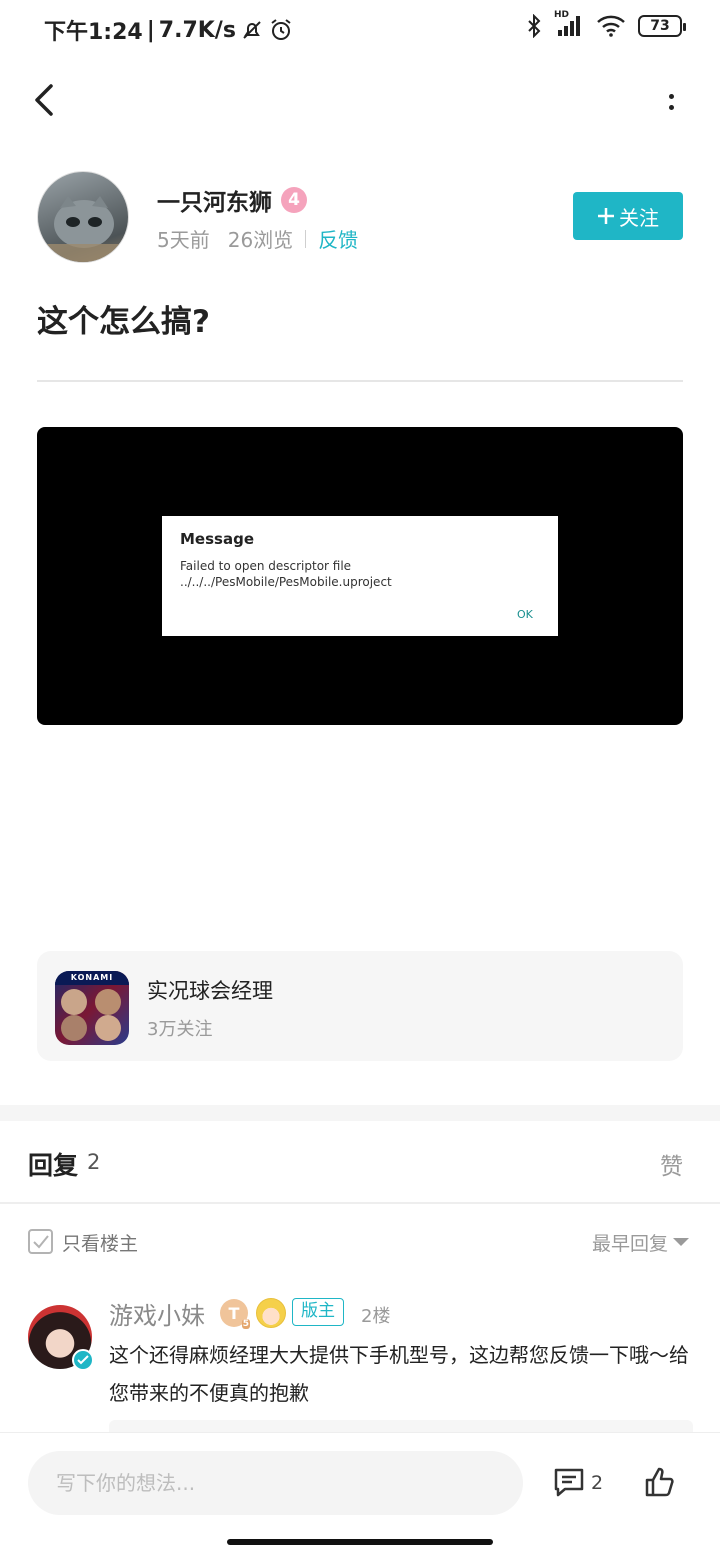  Describe the element at coordinates (360, 1542) in the screenshot. I see `home-indicator` at that location.